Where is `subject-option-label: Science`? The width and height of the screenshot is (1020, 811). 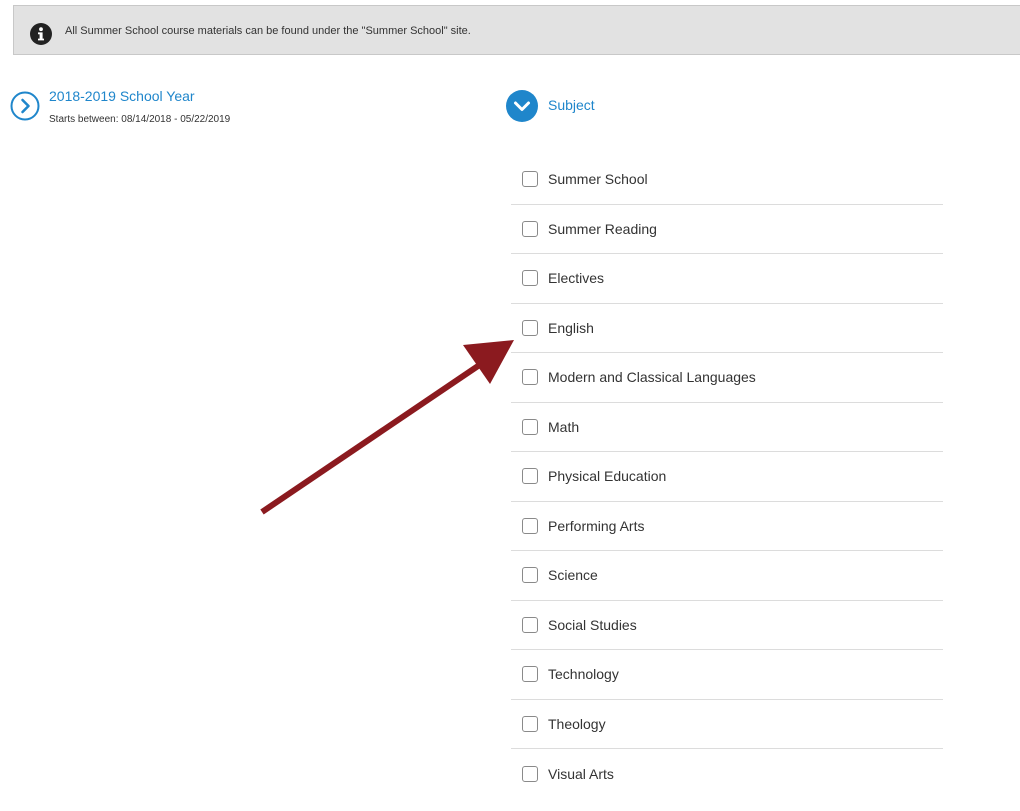 subject-option-label: Science is located at coordinates (573, 575).